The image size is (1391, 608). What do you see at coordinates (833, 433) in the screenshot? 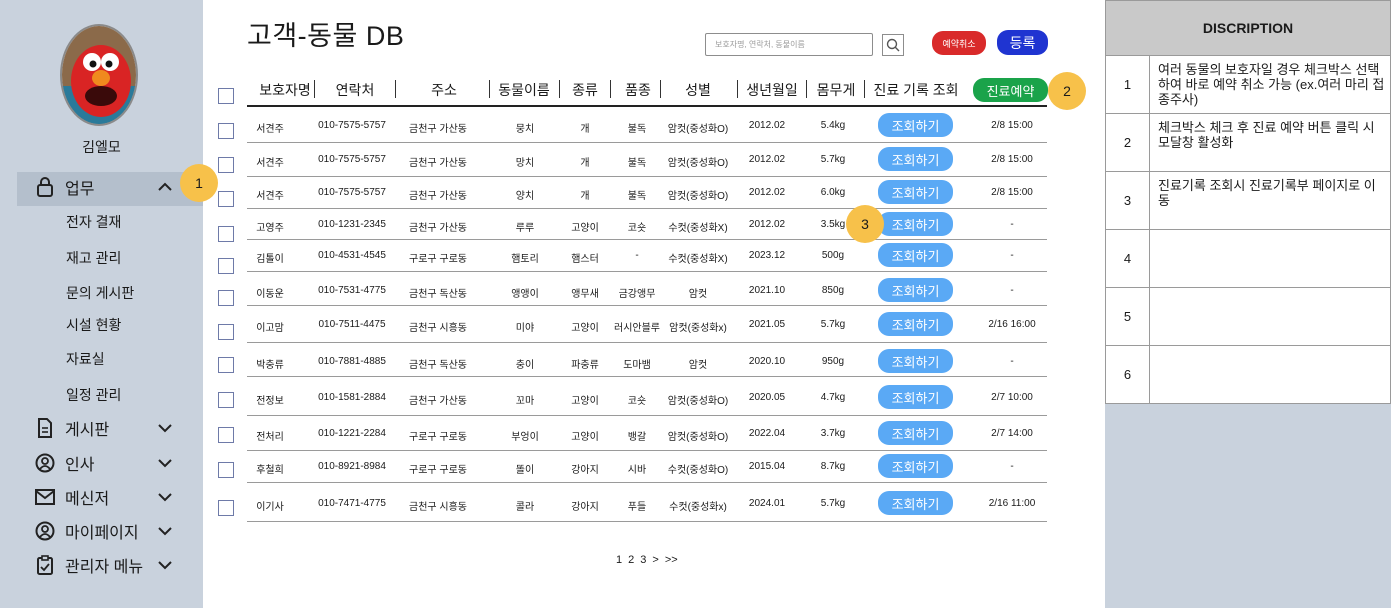
I see `table-cell: 3.7kg` at bounding box center [833, 433].